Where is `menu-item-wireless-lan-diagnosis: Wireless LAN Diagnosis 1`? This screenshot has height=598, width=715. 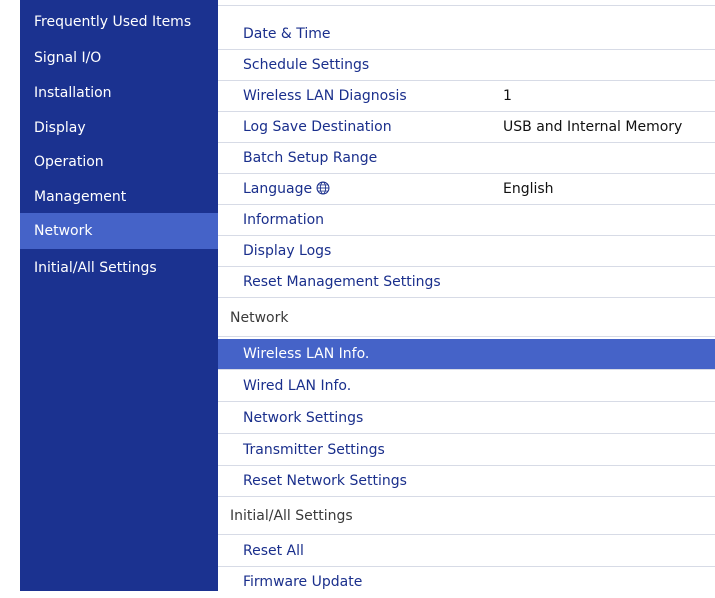
menu-item-wireless-lan-diagnosis: Wireless LAN Diagnosis 1 is located at coordinates (466, 96).